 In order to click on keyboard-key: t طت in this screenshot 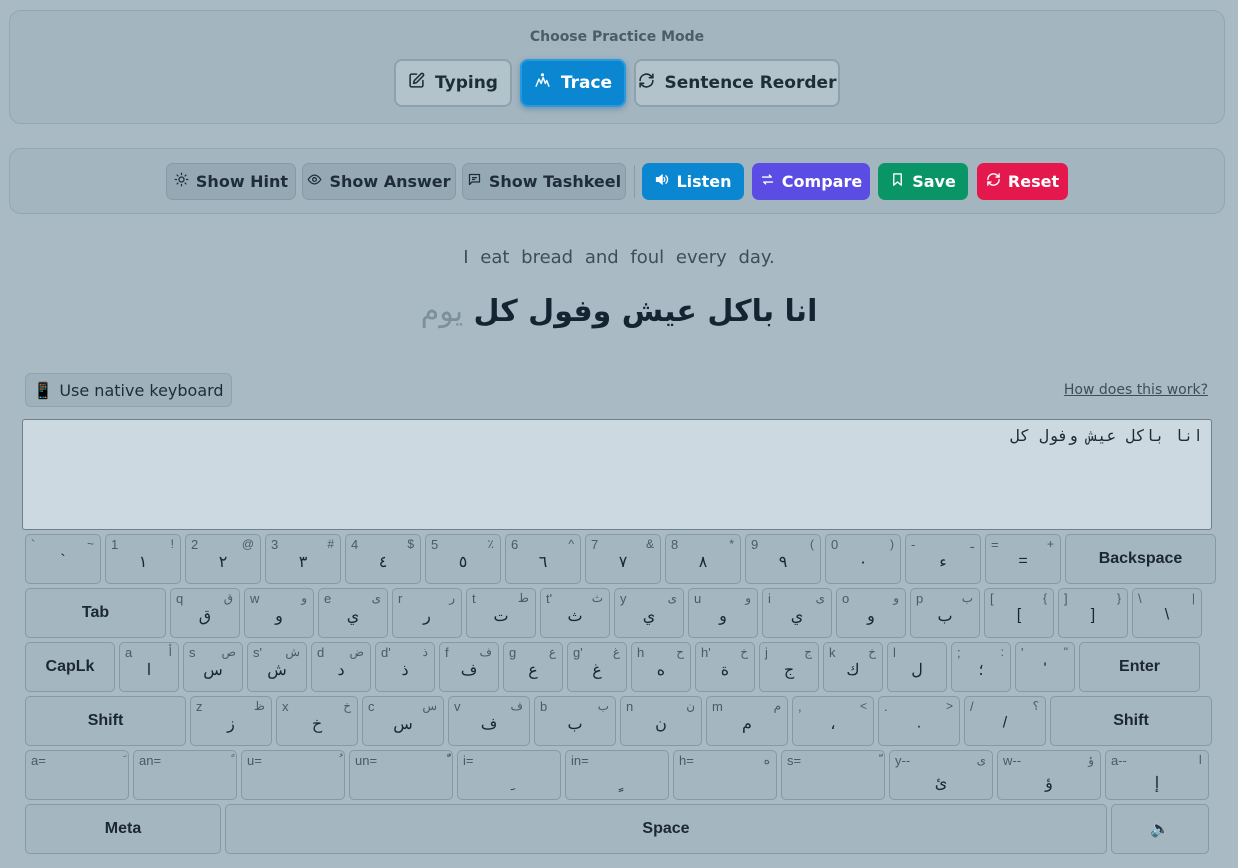, I will do `click(501, 613)`.